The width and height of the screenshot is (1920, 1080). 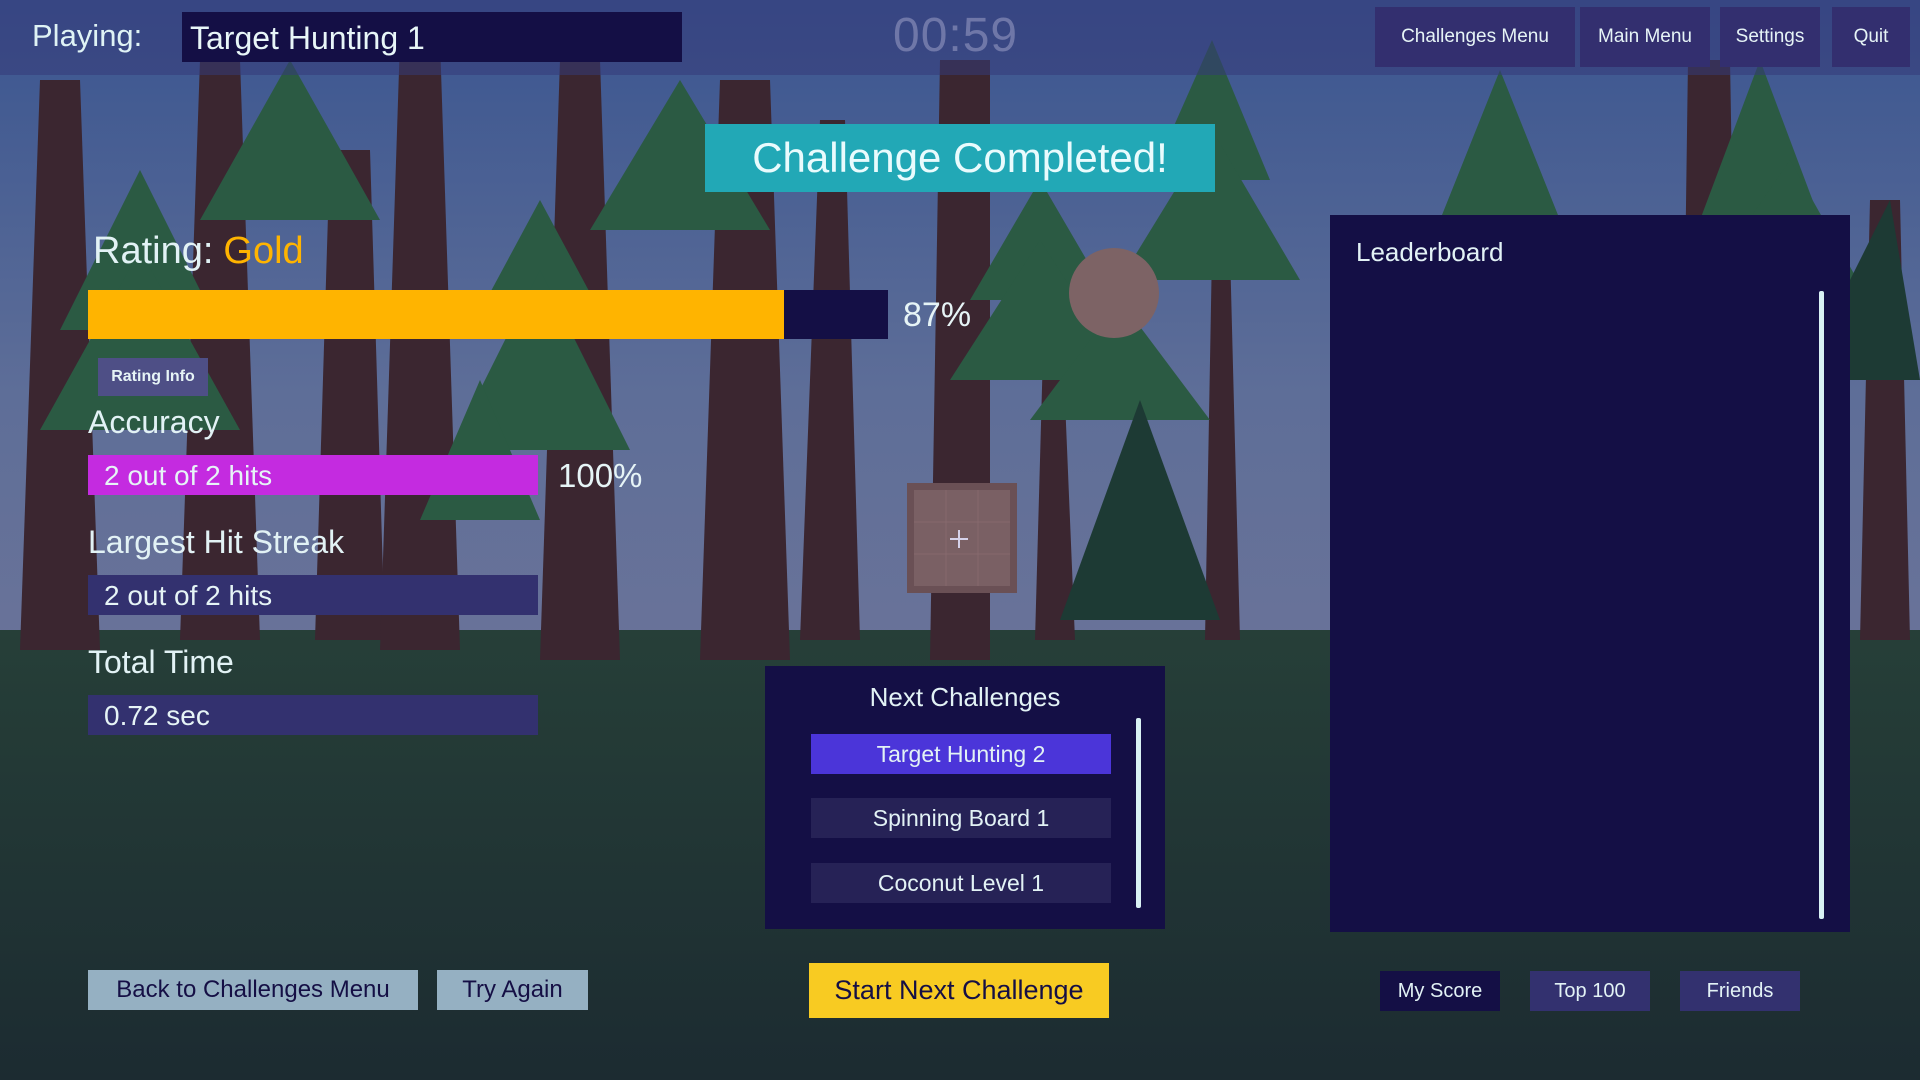 What do you see at coordinates (1821, 605) in the screenshot?
I see `leaderboard-scrollbar` at bounding box center [1821, 605].